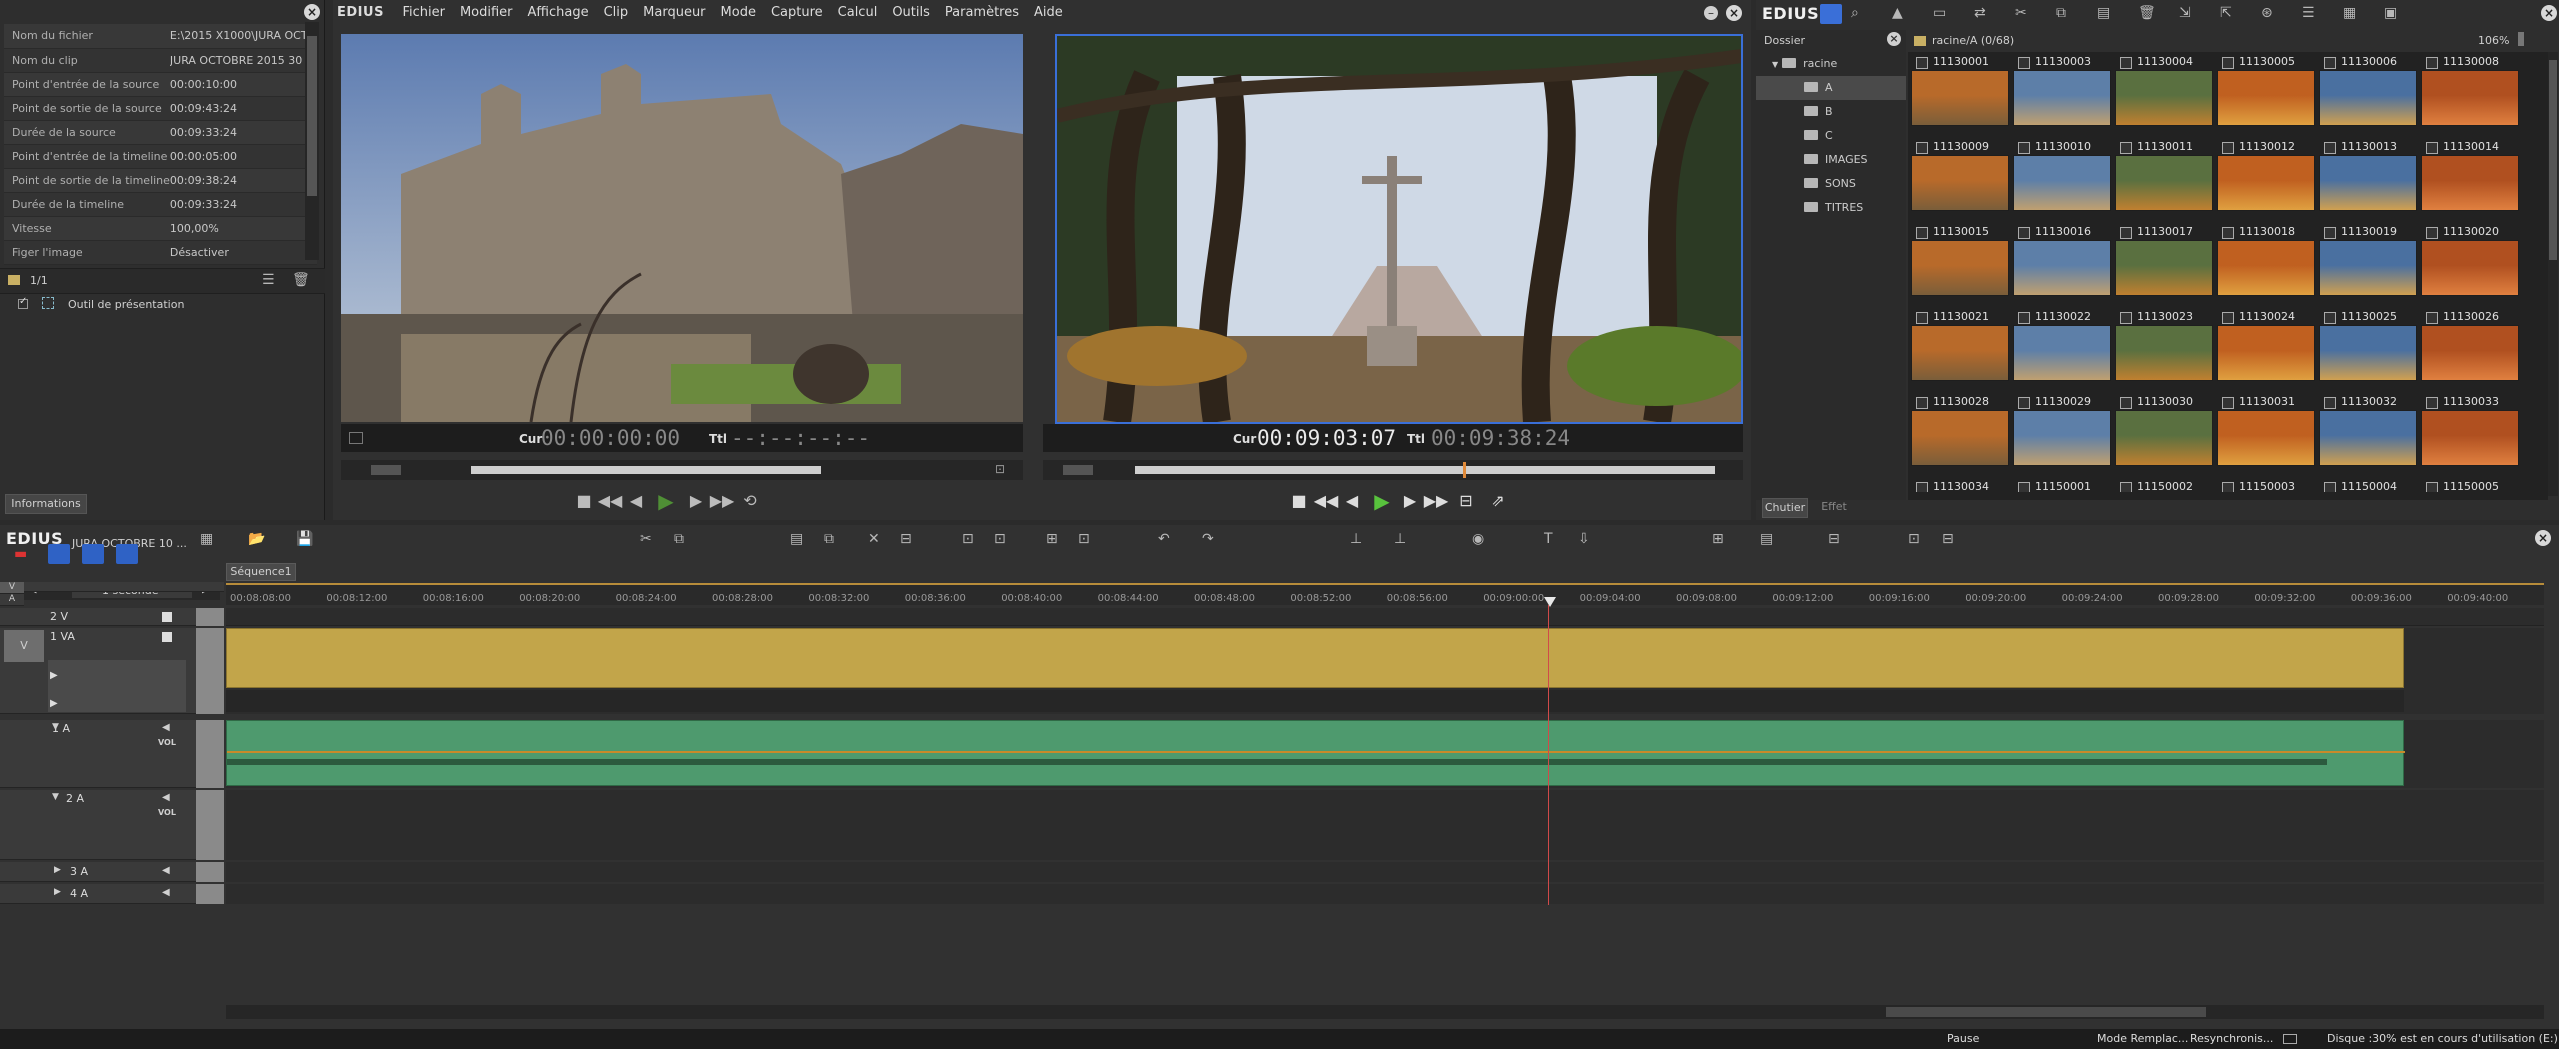 This screenshot has height=1049, width=2559. I want to click on menu-item: Capture, so click(797, 12).